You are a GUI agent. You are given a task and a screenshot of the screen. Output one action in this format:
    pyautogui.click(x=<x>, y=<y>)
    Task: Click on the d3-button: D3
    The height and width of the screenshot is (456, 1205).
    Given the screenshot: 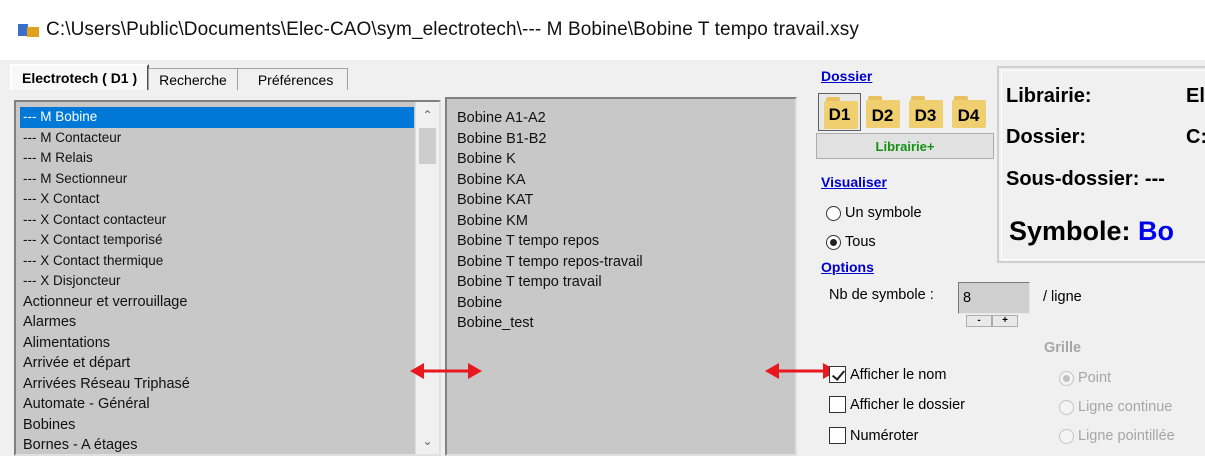 What is the action you would take?
    pyautogui.click(x=925, y=112)
    